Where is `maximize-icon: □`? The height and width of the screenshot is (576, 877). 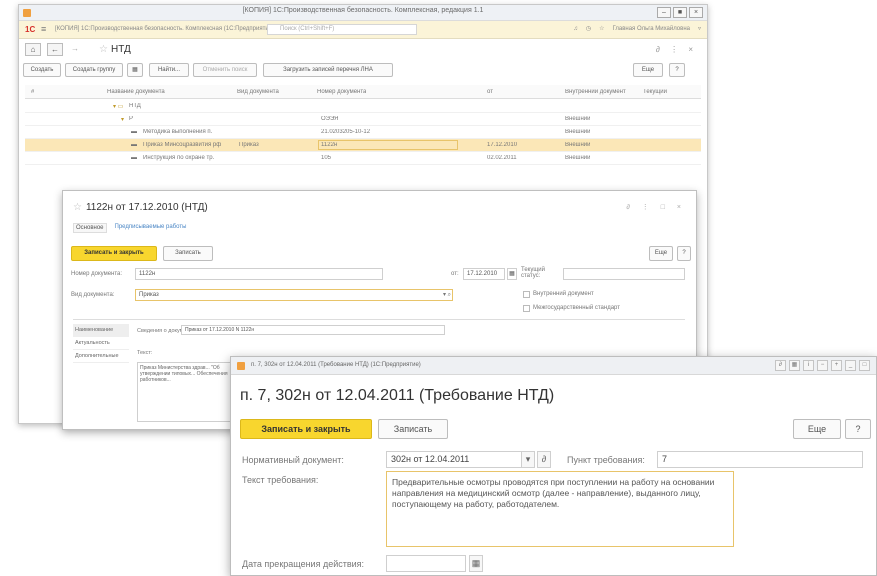 maximize-icon: □ is located at coordinates (864, 365).